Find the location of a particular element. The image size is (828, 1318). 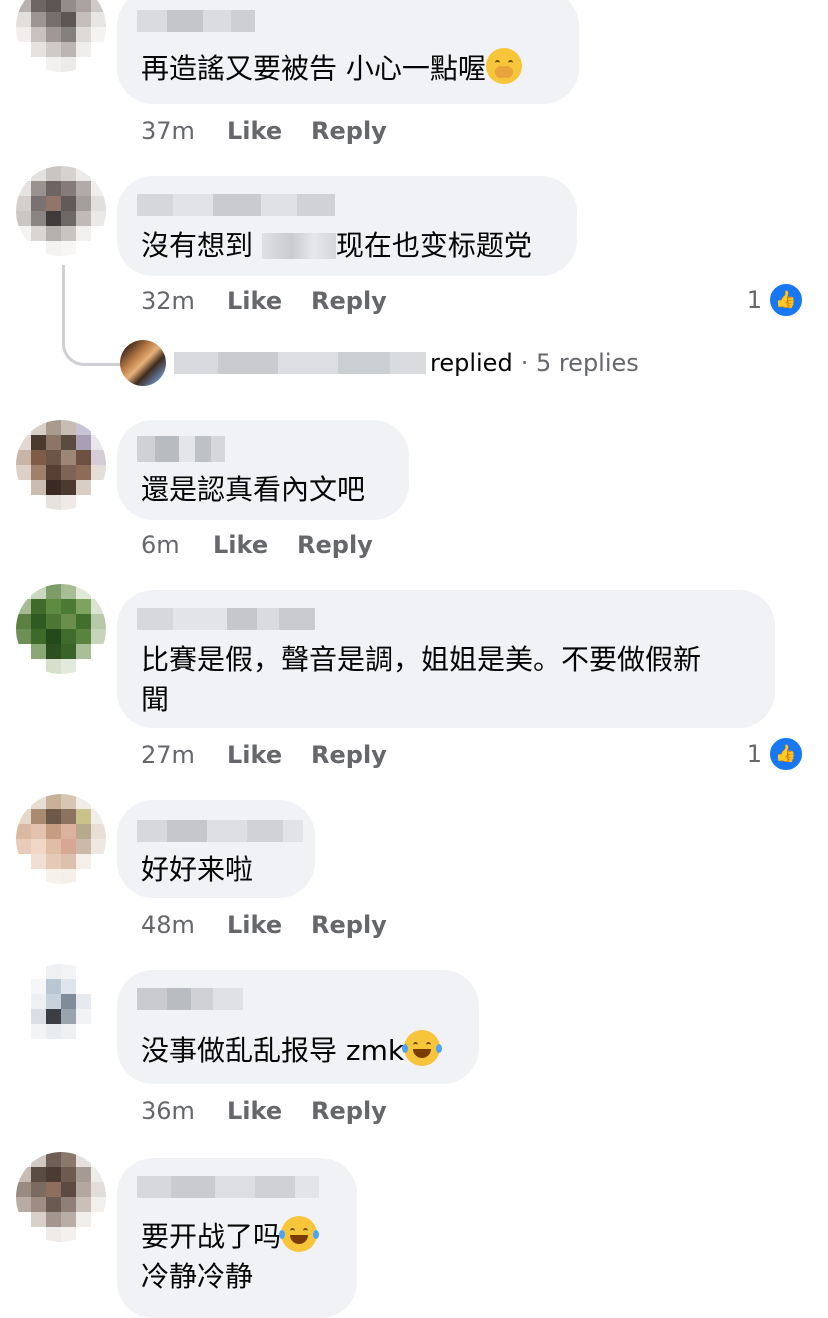

comment-actions: 27m Like Reply is located at coordinates (264, 755).